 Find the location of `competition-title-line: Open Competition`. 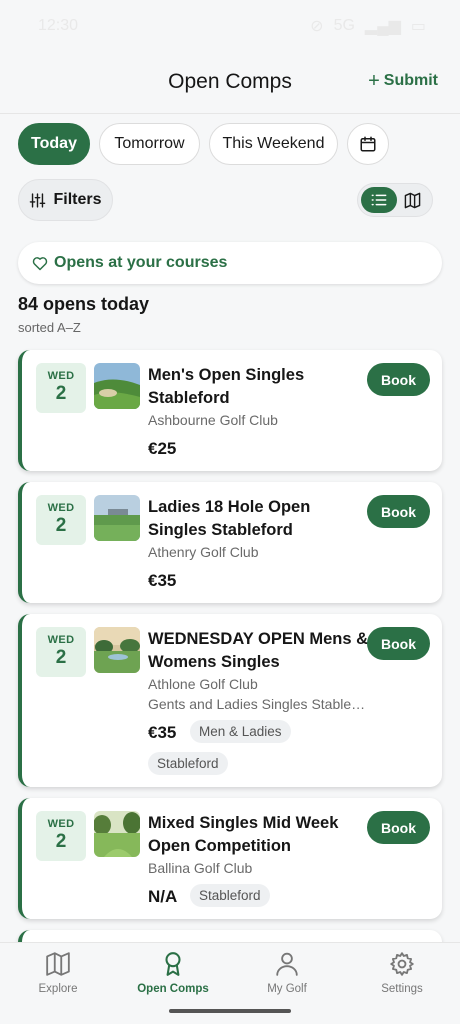

competition-title-line: Open Competition is located at coordinates (219, 845).